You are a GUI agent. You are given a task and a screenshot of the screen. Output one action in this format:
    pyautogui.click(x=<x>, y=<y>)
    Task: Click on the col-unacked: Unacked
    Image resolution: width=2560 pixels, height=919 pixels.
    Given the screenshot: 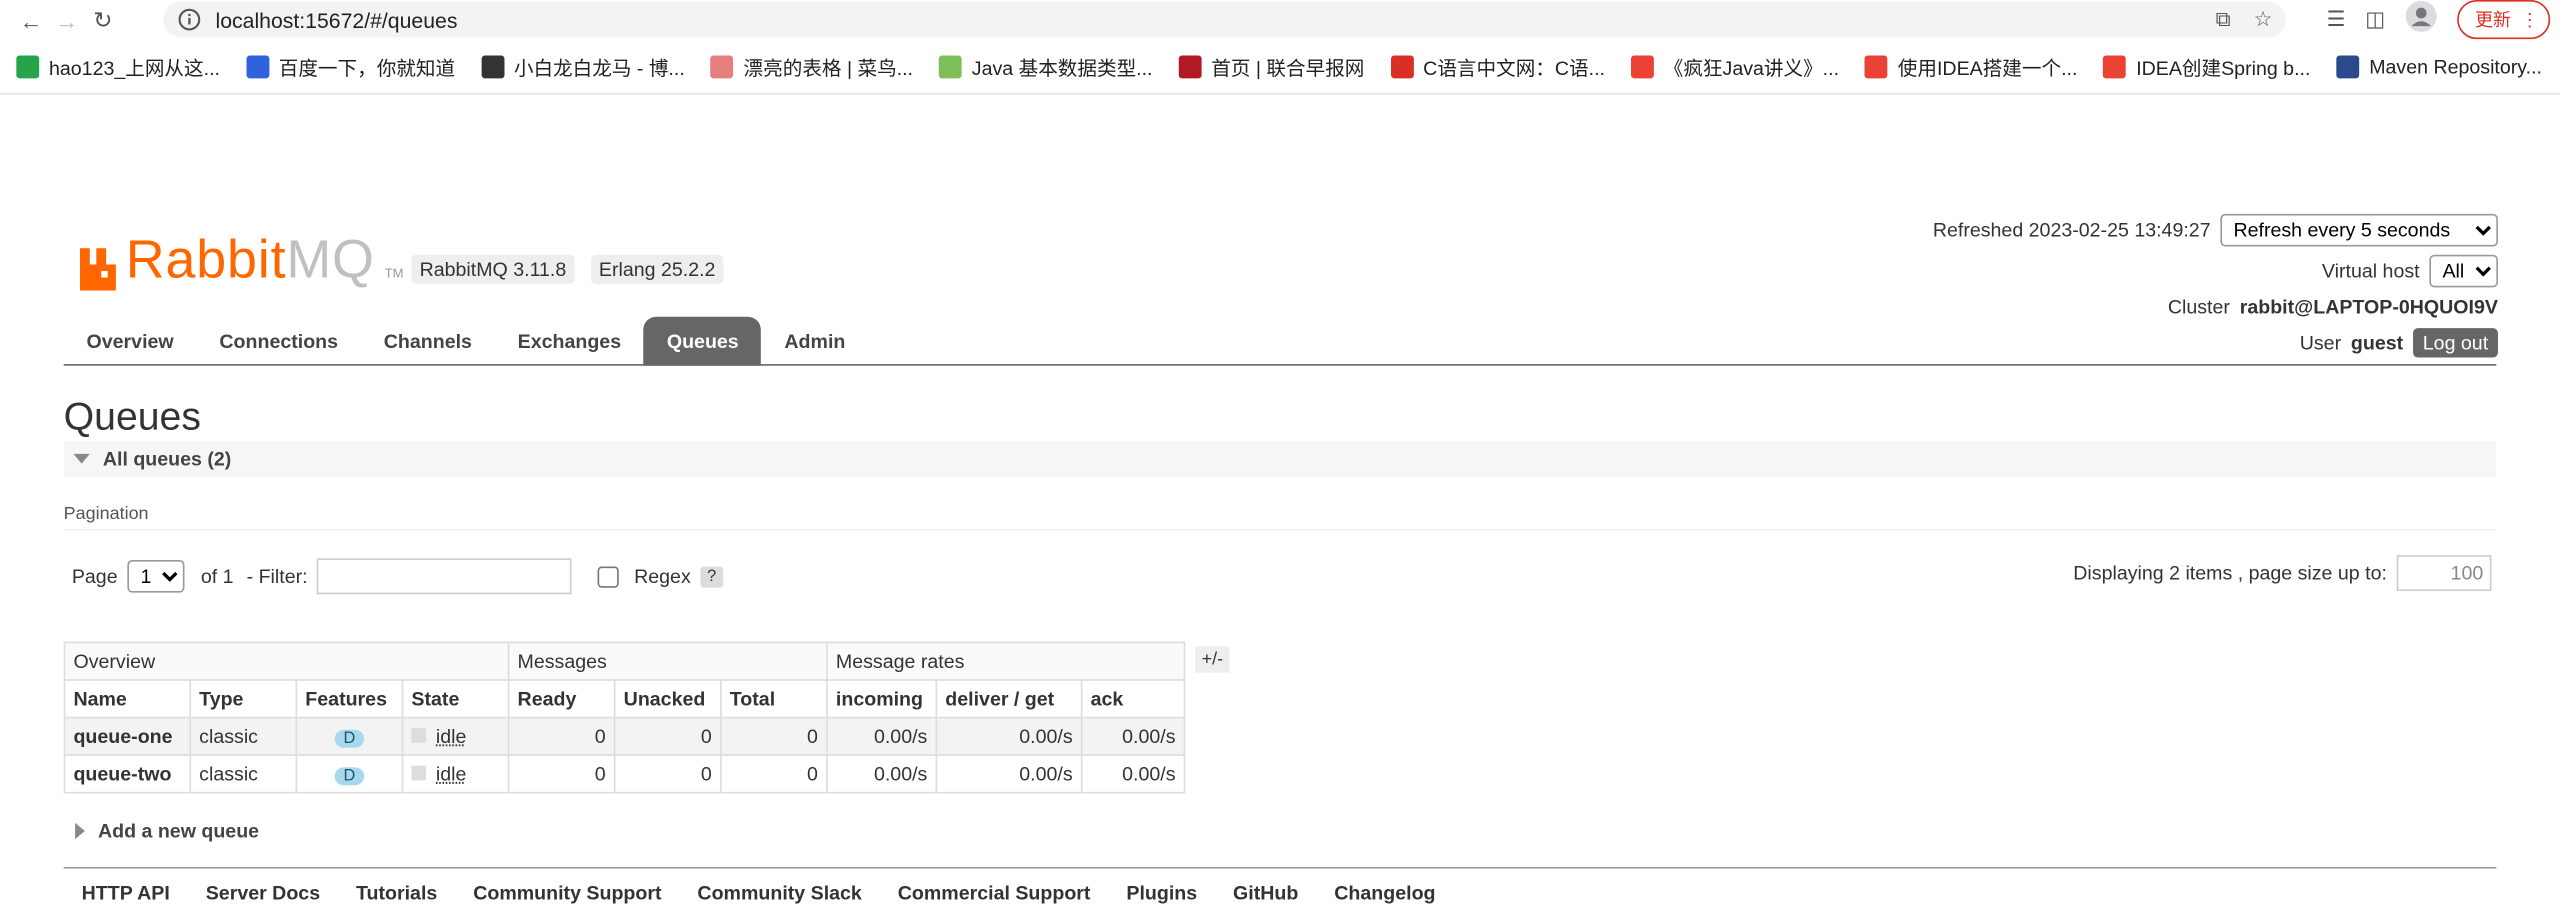 What is the action you would take?
    pyautogui.click(x=667, y=699)
    